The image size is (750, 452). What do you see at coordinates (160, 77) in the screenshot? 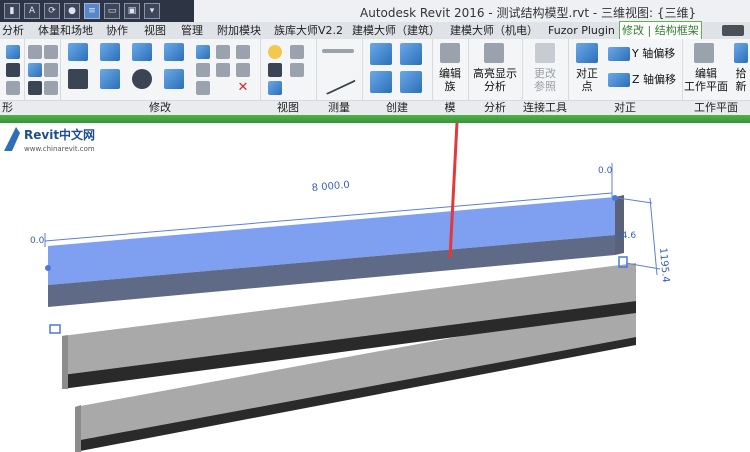
I see `group-modify: ✕ 修改` at bounding box center [160, 77].